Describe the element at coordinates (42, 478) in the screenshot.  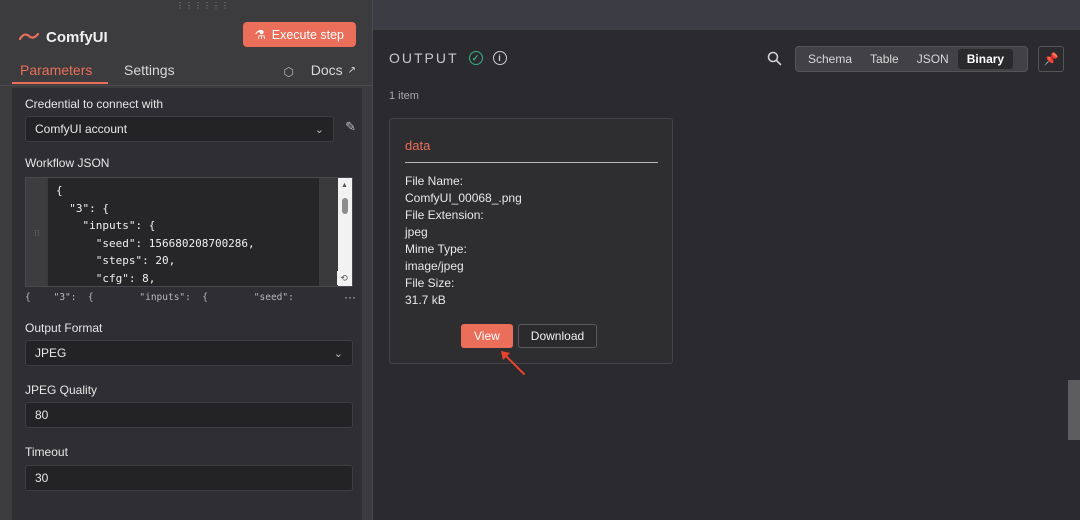
I see `timeout-value: 30` at that location.